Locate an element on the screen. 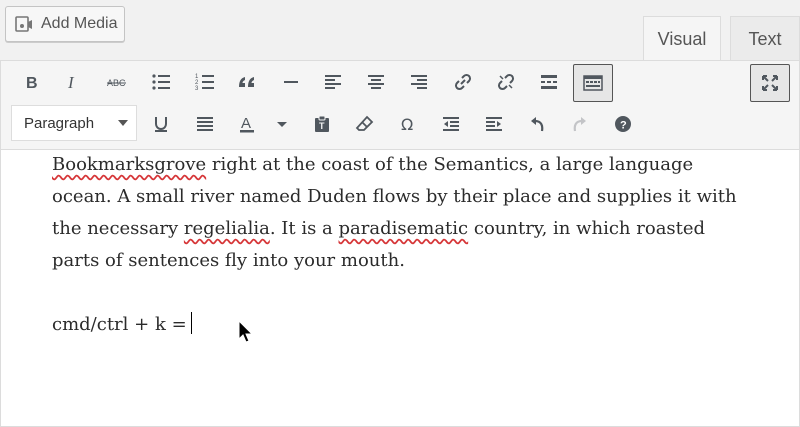 The height and width of the screenshot is (427, 800). special-character-button: Ω is located at coordinates (408, 124).